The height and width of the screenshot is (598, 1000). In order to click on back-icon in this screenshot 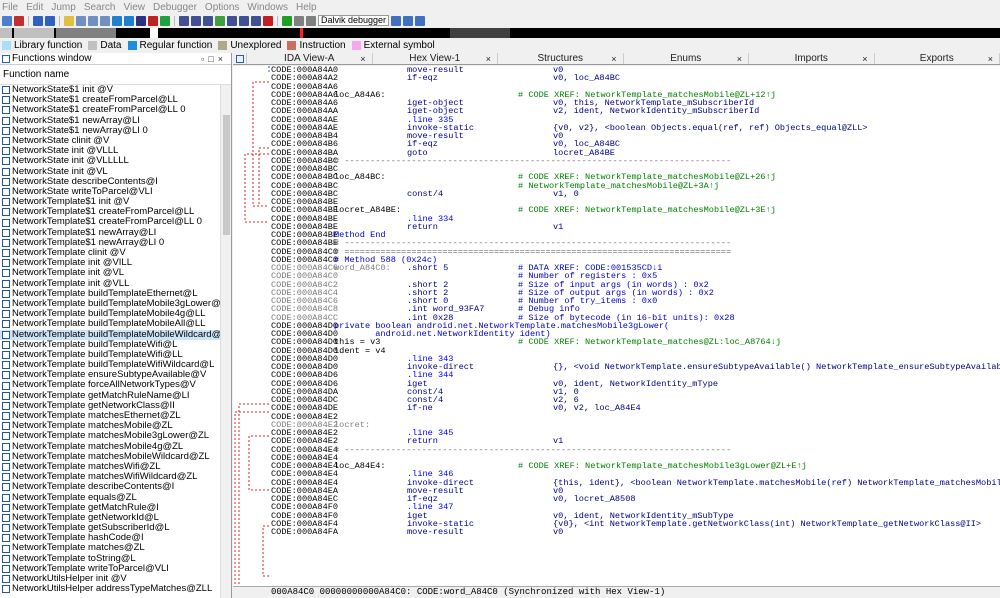, I will do `click(38, 20)`.